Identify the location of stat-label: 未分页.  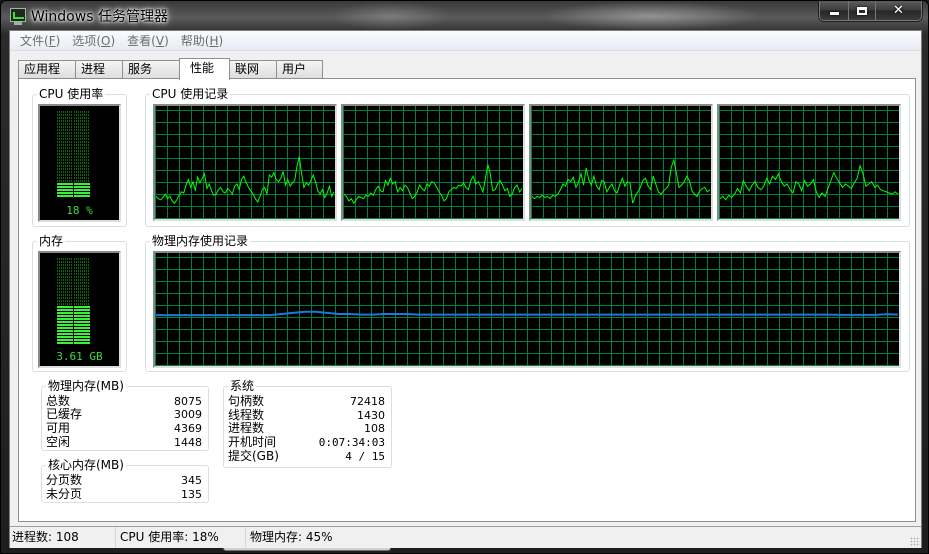
(64, 494).